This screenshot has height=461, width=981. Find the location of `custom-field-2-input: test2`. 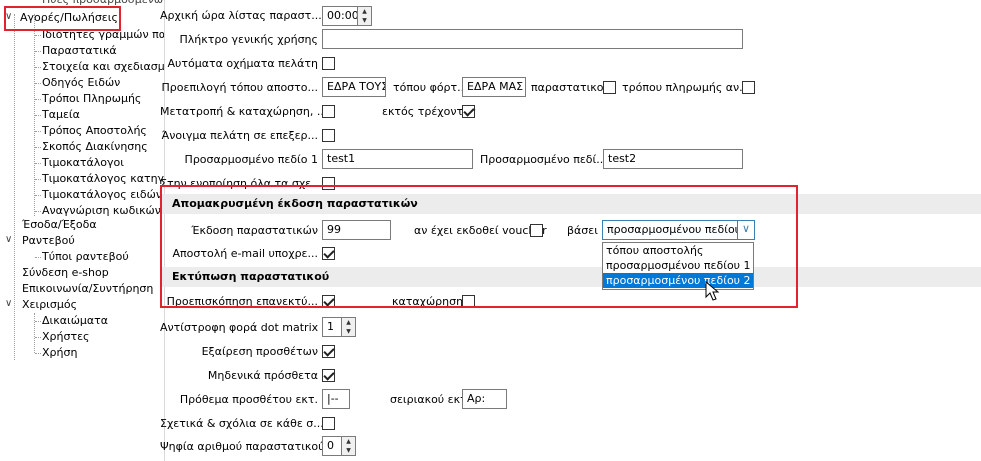

custom-field-2-input: test2 is located at coordinates (673, 159).